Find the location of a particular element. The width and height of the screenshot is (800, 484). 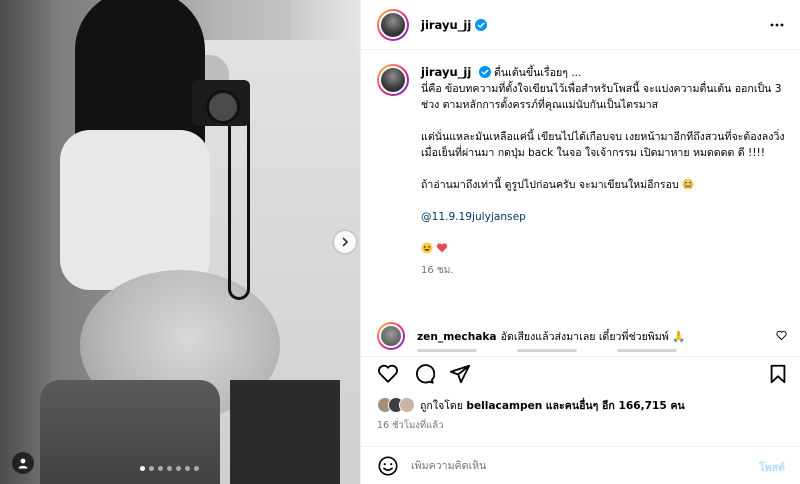

author-avatar is located at coordinates (393, 24).